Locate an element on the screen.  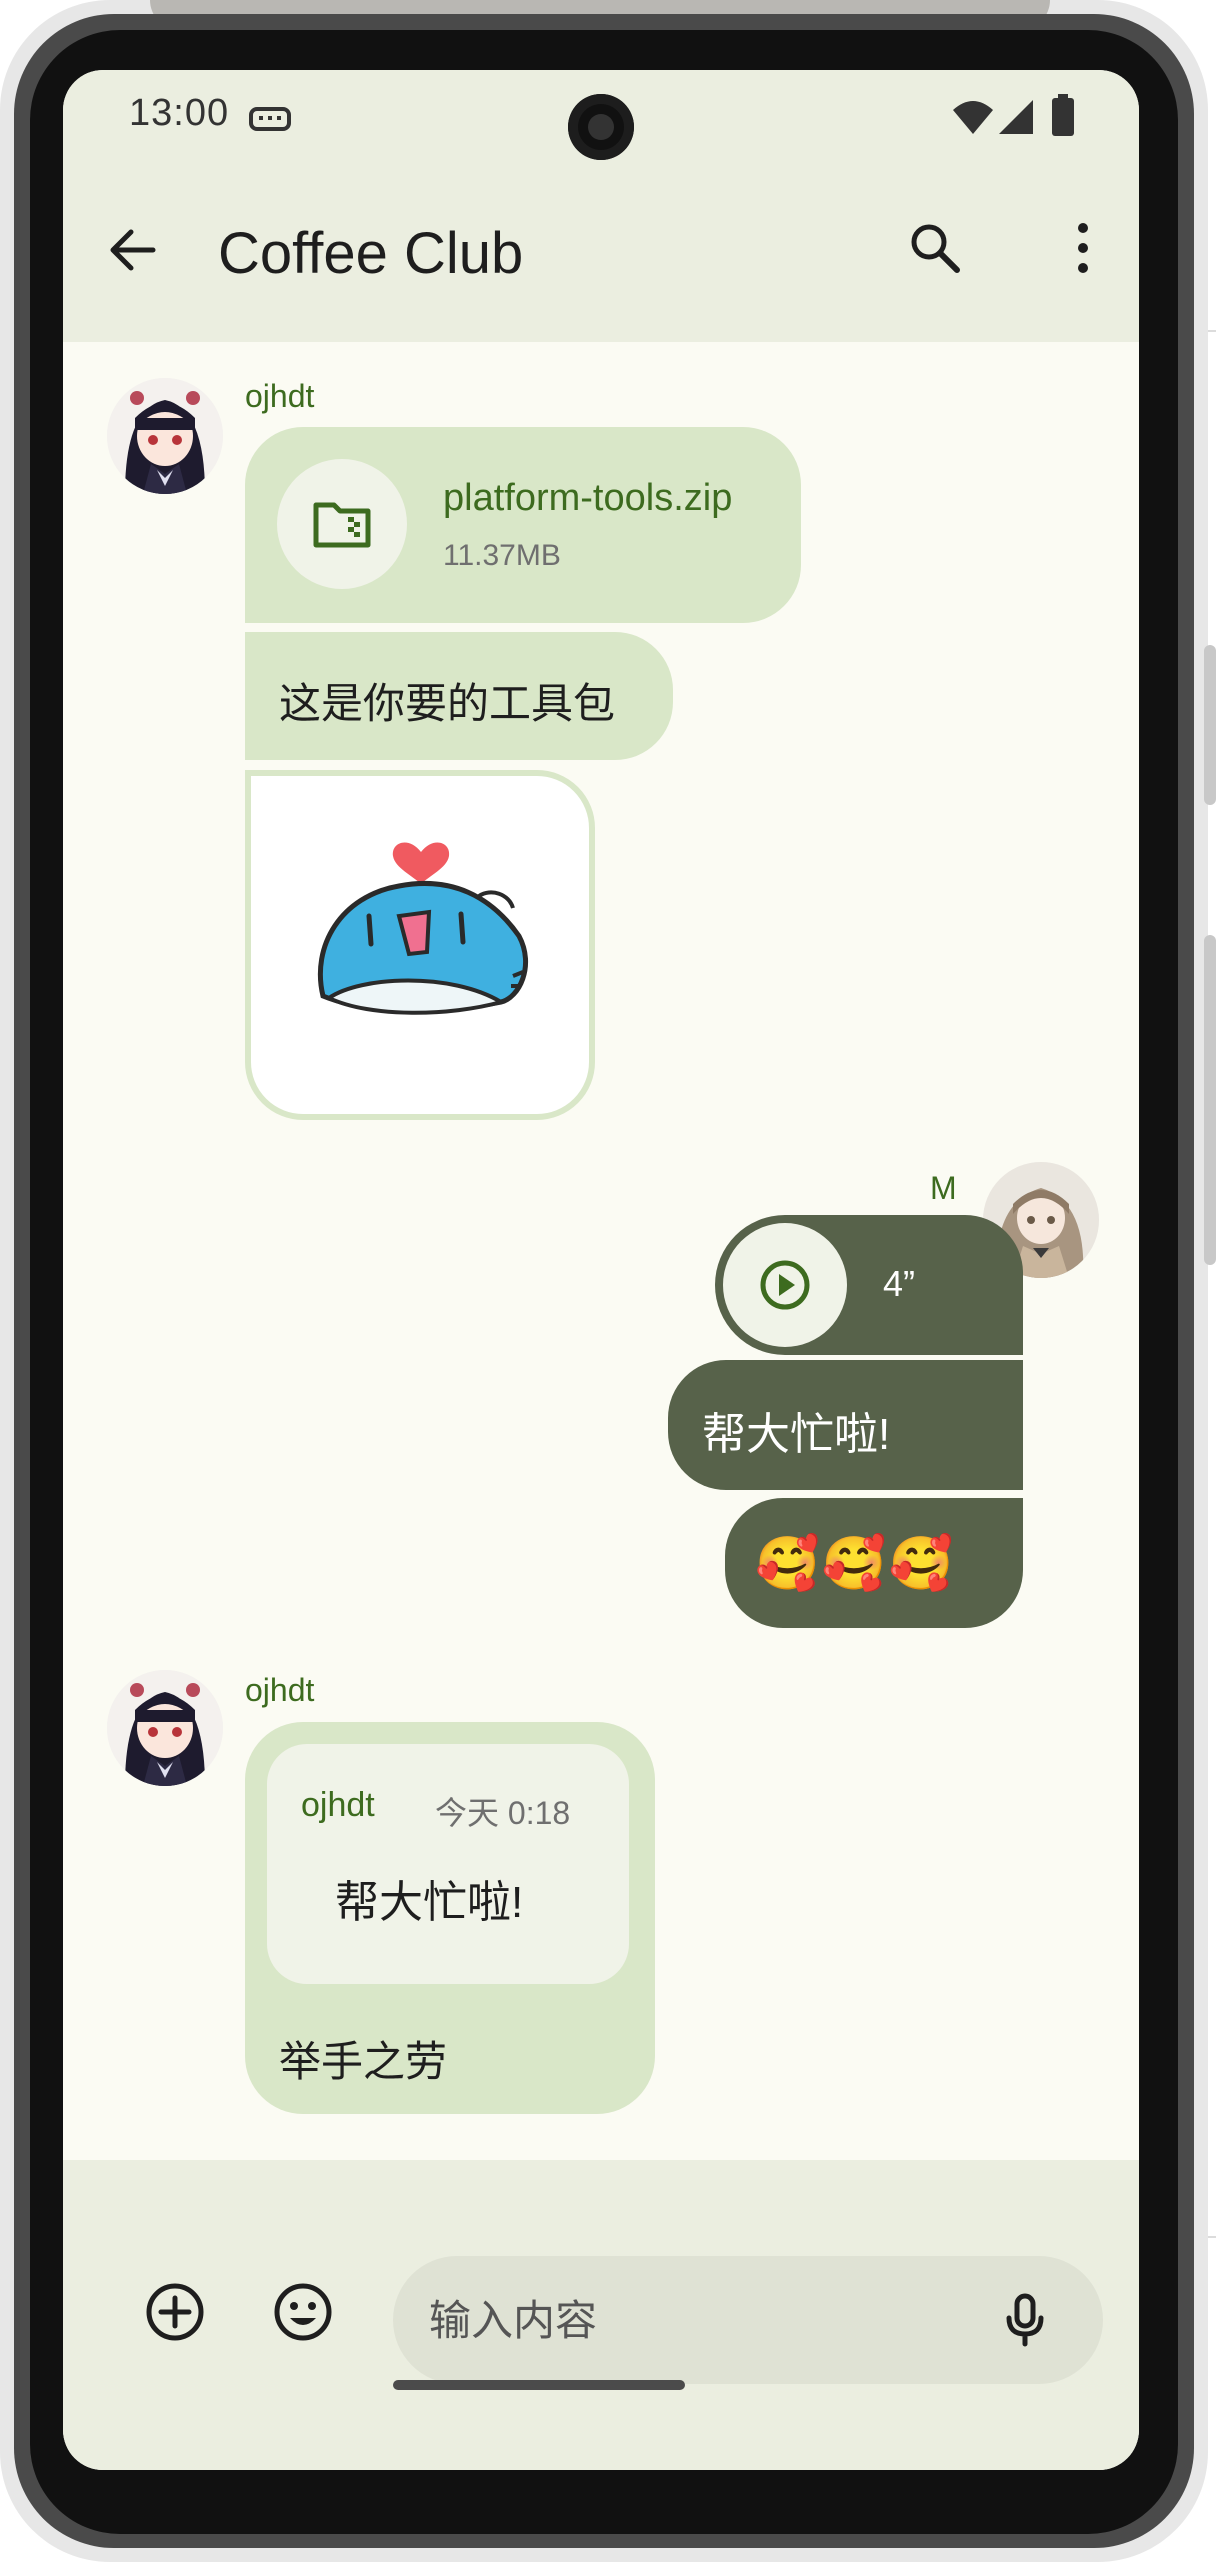
home-indicator is located at coordinates (539, 2385).